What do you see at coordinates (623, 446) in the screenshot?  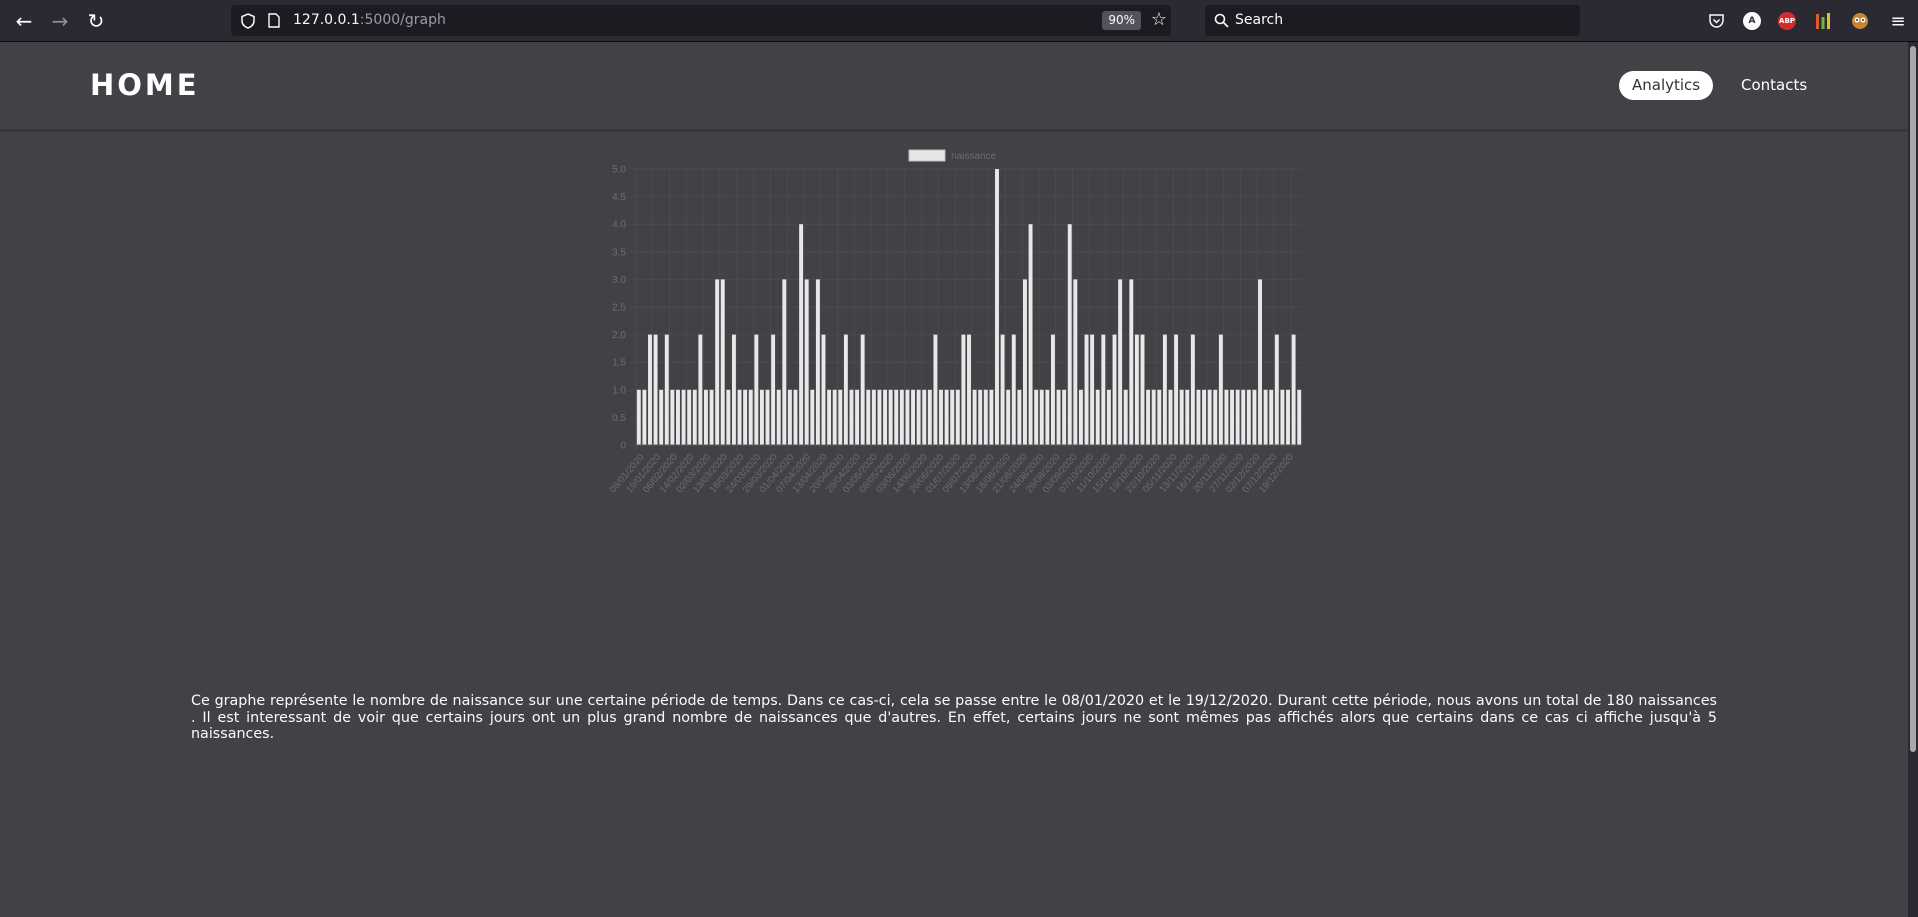 I see `y-tick-label: 0` at bounding box center [623, 446].